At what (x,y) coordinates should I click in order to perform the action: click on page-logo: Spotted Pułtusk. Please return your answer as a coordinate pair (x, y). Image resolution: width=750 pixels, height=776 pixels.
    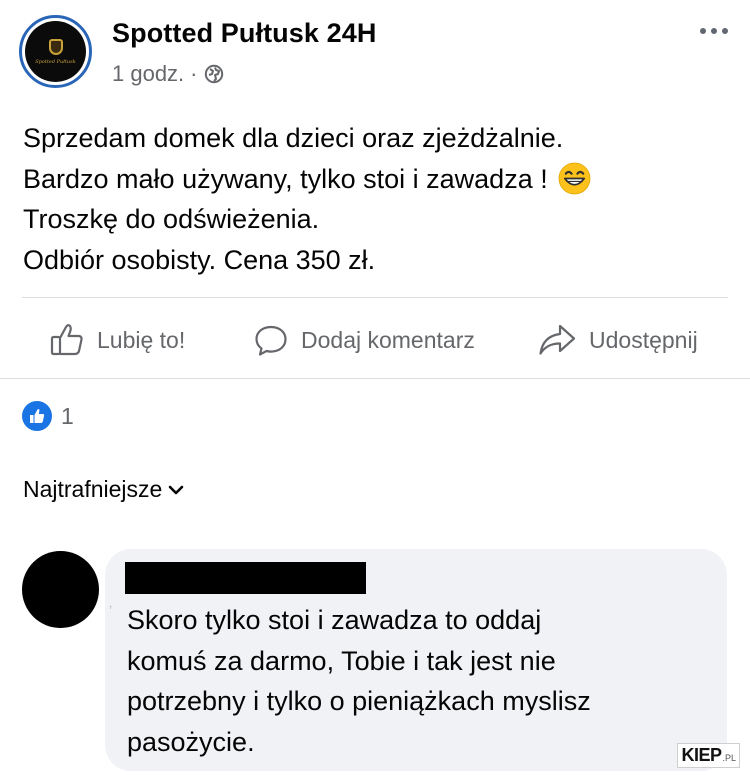
    Looking at the image, I should click on (55, 51).